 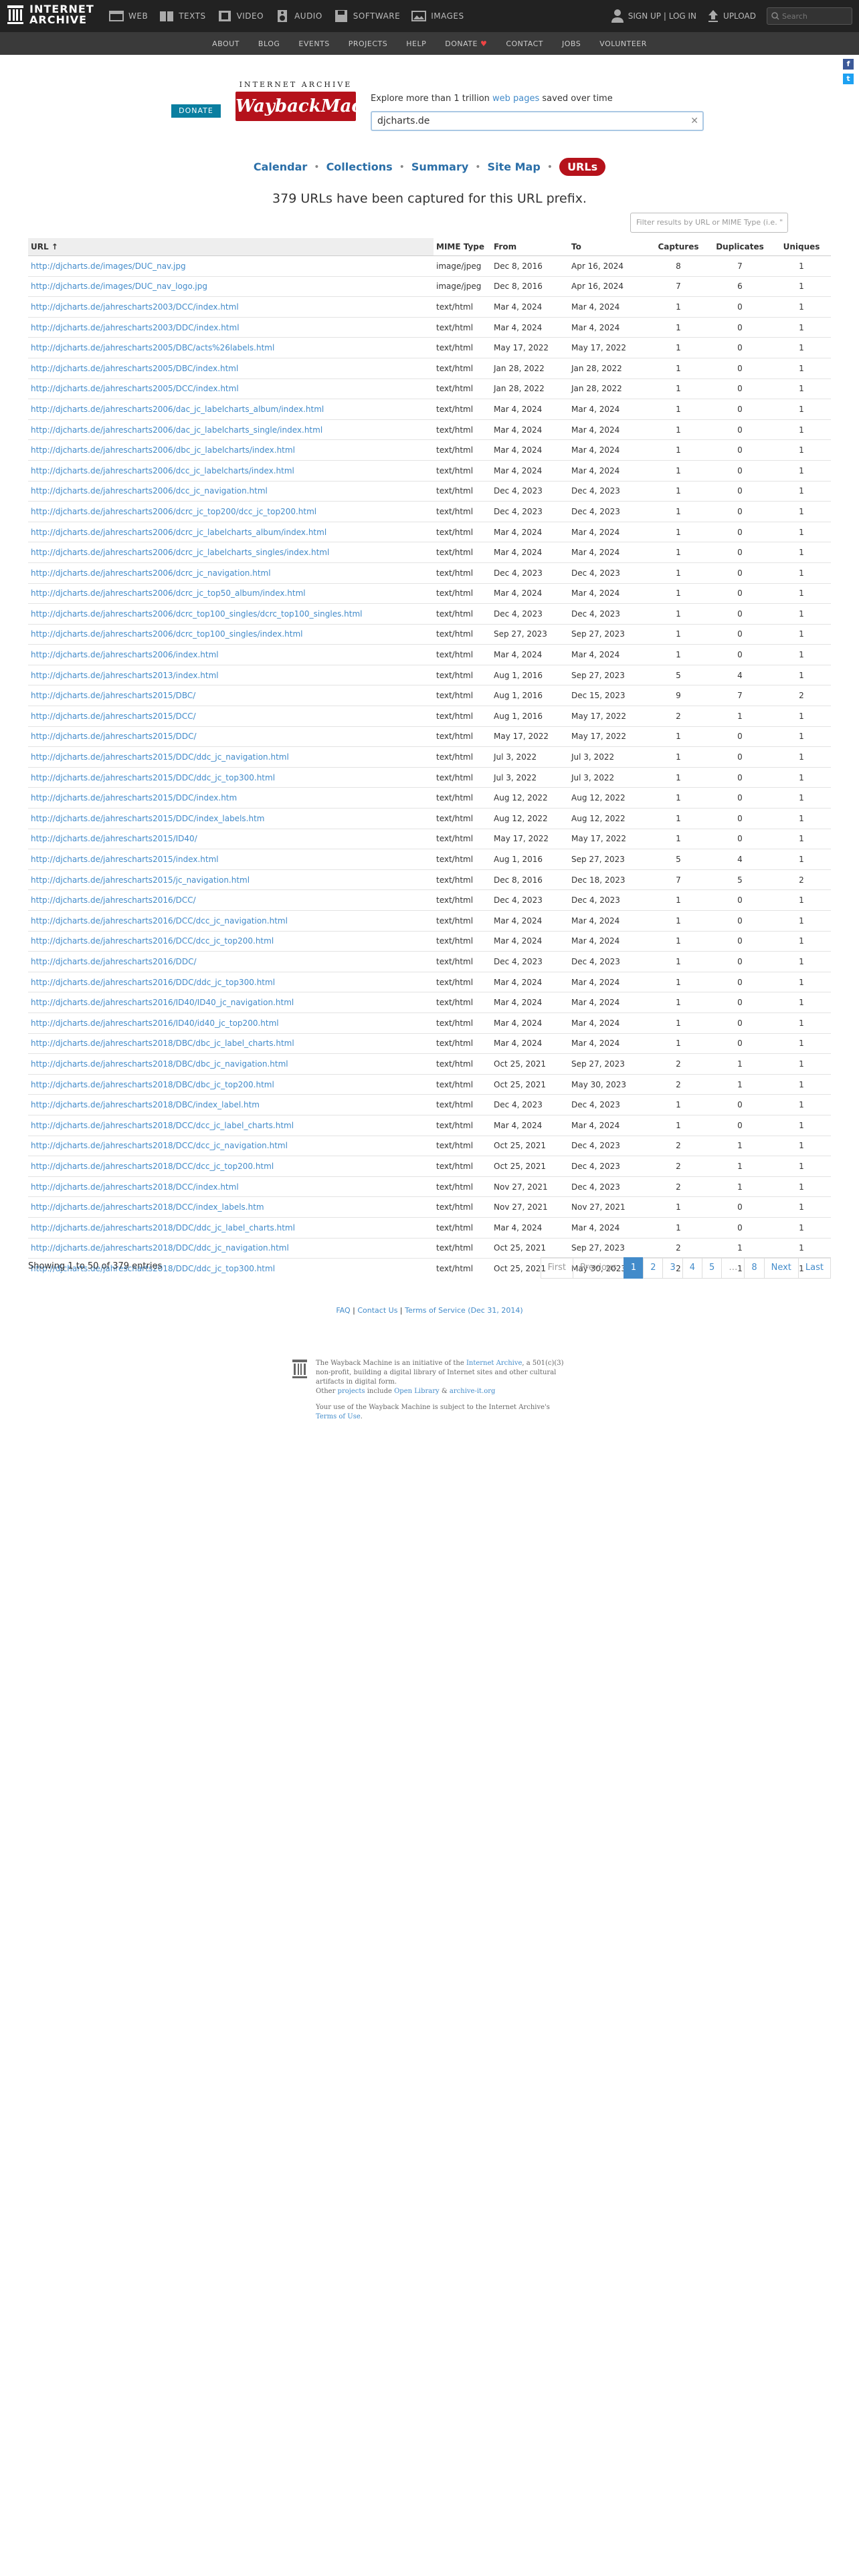 What do you see at coordinates (740, 247) in the screenshot?
I see `column-header-duplicates: Duplicates` at bounding box center [740, 247].